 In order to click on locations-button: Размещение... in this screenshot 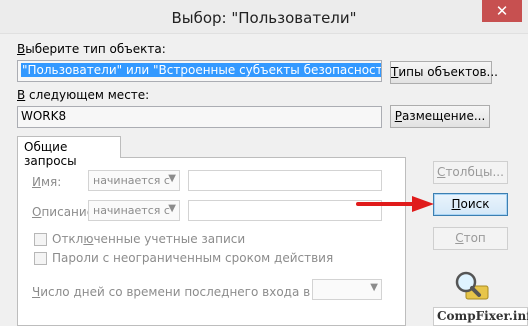, I will do `click(440, 116)`.